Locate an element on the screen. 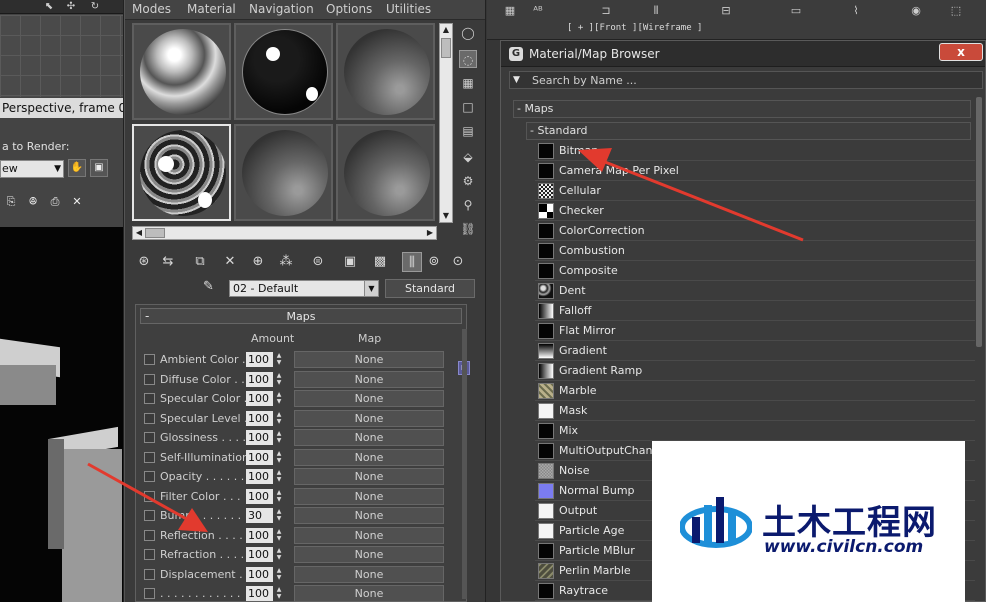 Image resolution: width=986 pixels, height=602 pixels. material-type-button: Standard is located at coordinates (430, 288).